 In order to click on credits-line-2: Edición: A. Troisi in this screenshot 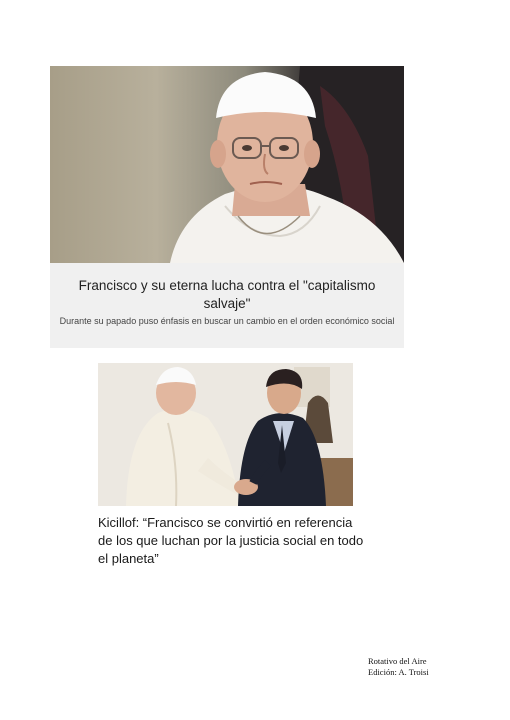, I will do `click(398, 672)`.